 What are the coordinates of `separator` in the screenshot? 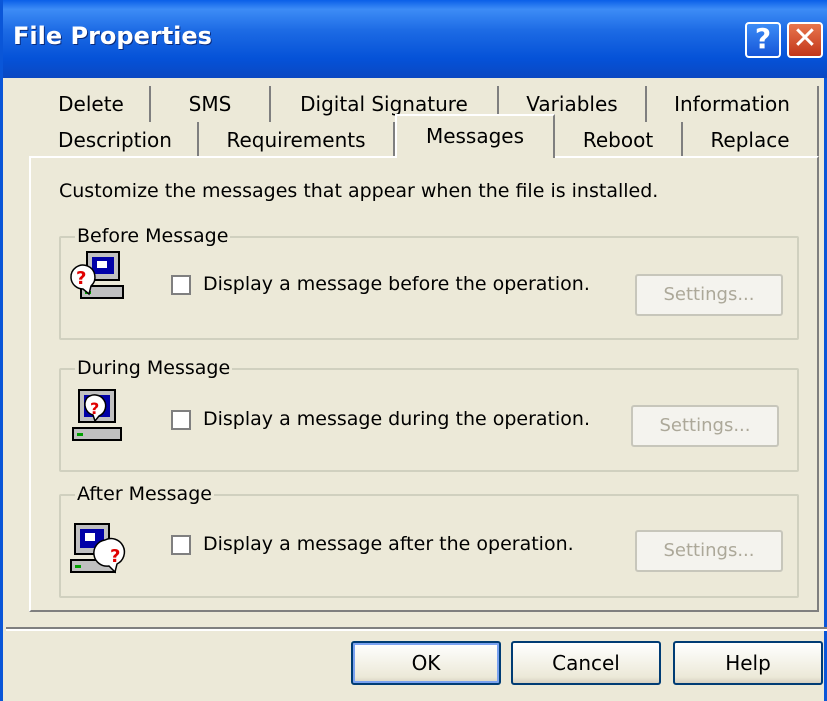 It's located at (416, 629).